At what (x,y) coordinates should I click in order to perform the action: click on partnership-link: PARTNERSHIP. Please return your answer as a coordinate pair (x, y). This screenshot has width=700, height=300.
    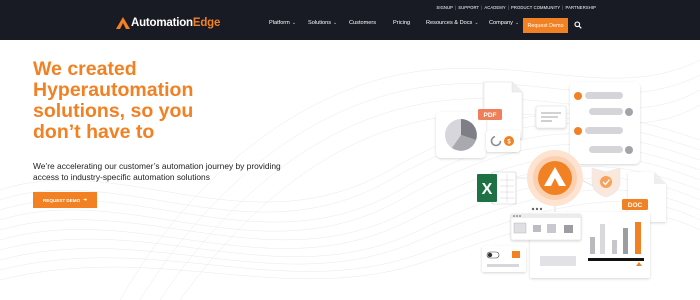
    Looking at the image, I should click on (581, 7).